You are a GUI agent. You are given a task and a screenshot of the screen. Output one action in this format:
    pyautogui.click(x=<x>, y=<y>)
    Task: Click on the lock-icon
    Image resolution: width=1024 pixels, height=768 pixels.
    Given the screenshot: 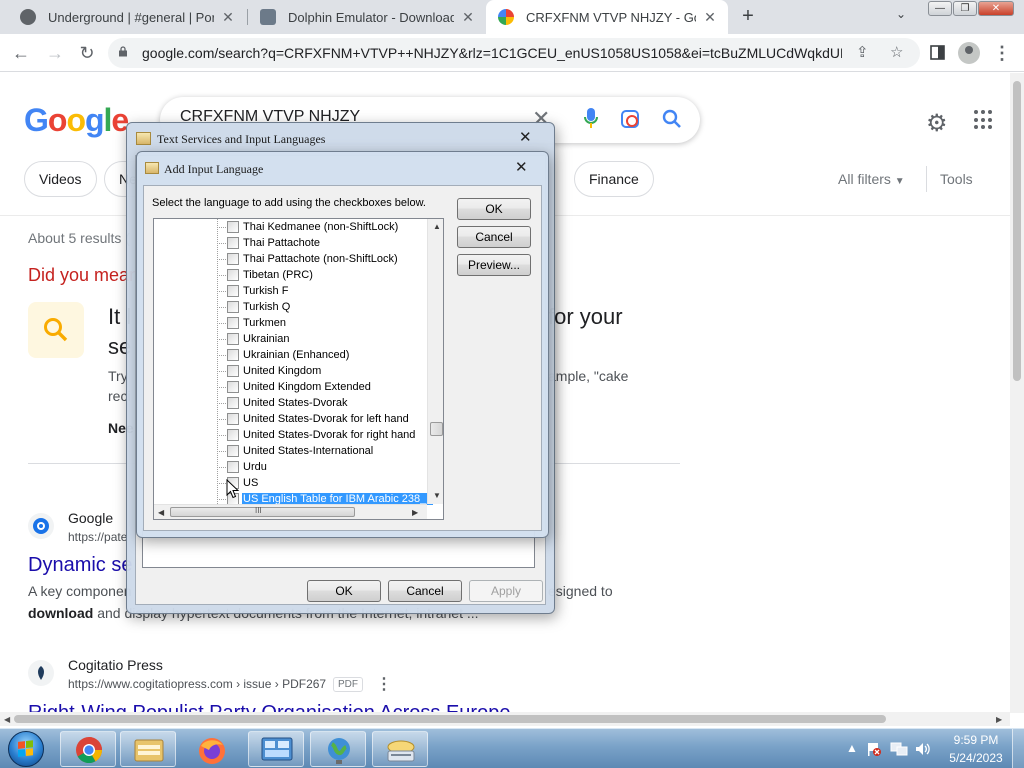 What is the action you would take?
    pyautogui.click(x=123, y=51)
    